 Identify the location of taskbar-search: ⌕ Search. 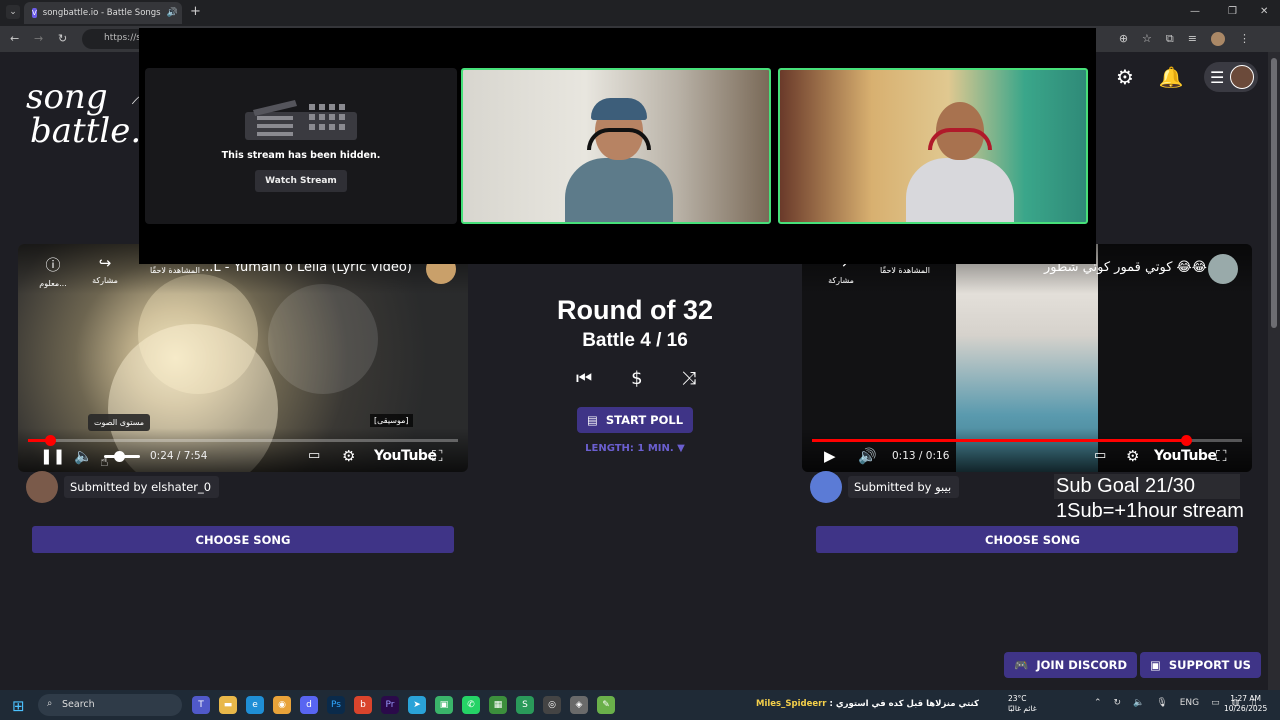
(110, 705).